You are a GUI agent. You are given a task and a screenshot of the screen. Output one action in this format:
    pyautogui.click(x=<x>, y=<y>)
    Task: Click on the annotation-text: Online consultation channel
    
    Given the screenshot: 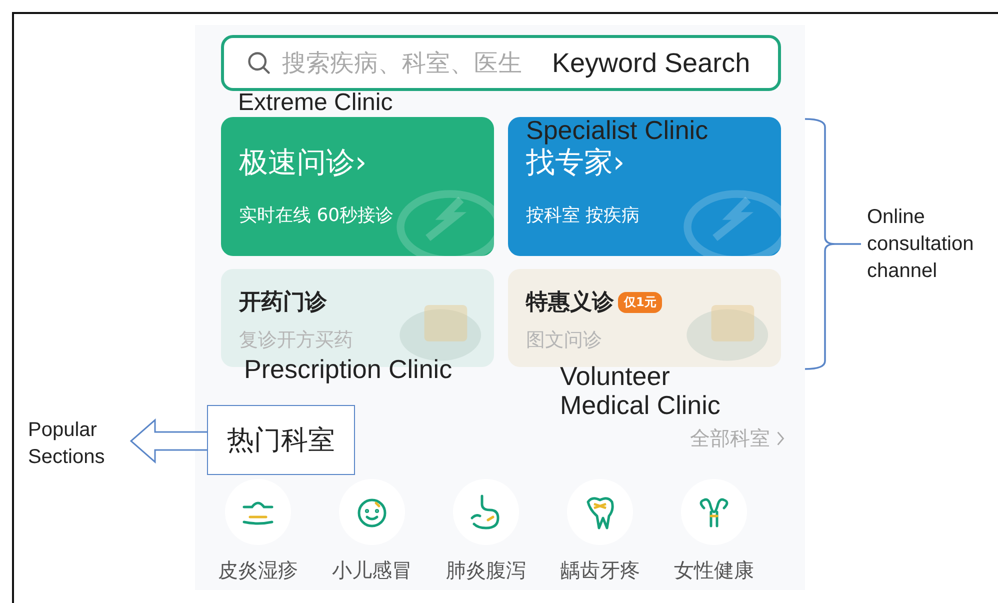 What is the action you would take?
    pyautogui.click(x=921, y=244)
    